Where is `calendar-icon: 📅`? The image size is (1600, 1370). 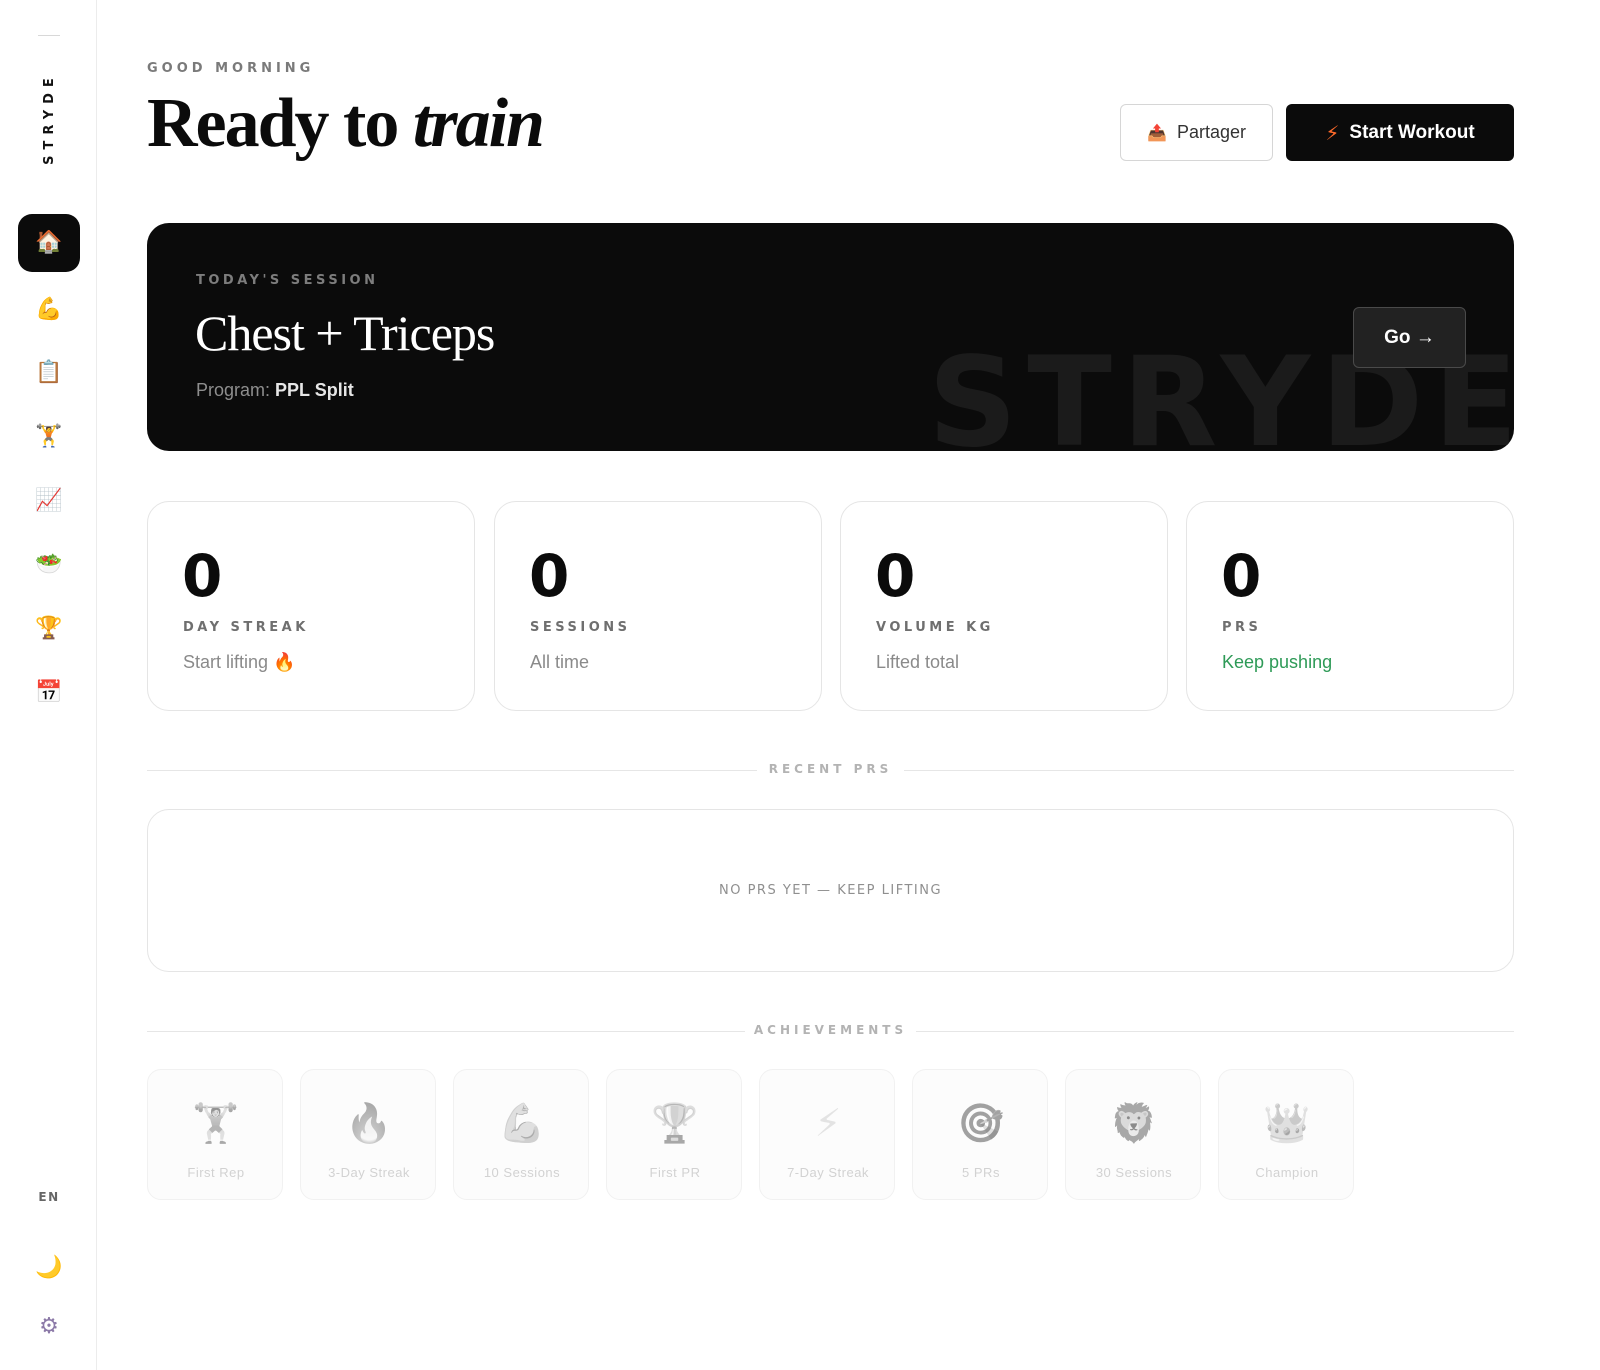
calendar-icon: 📅 is located at coordinates (49, 692).